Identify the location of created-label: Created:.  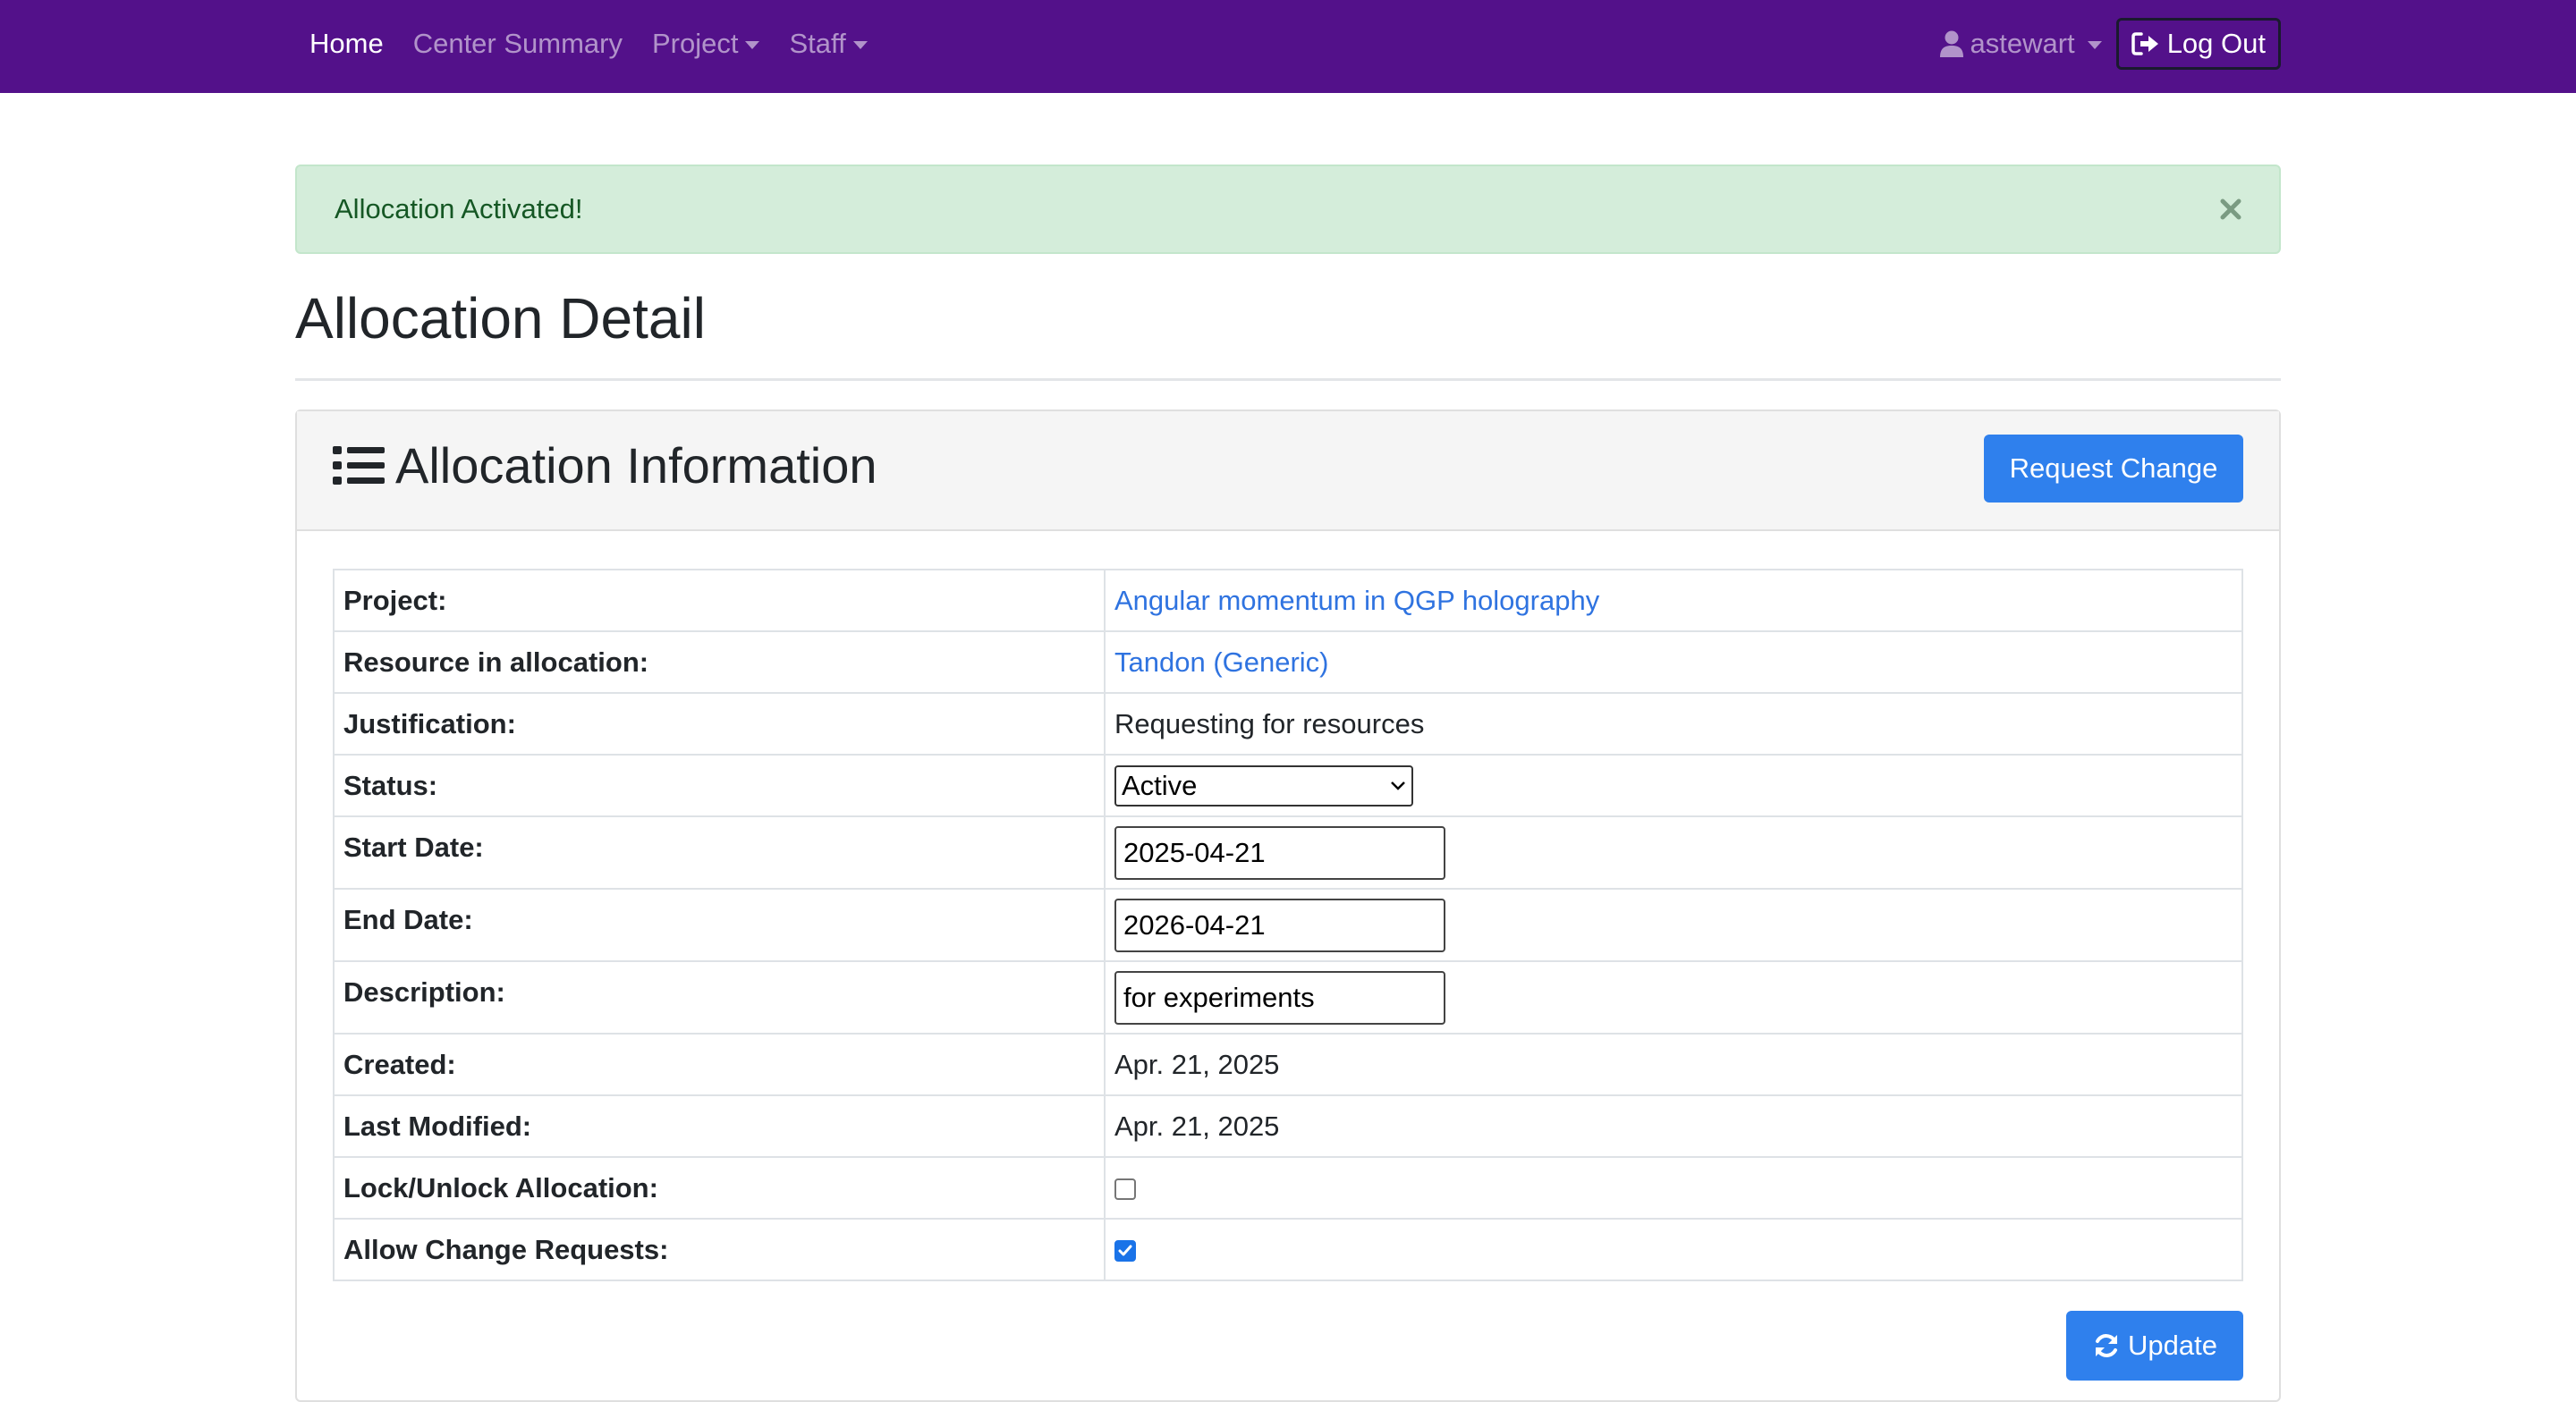
(719, 1064).